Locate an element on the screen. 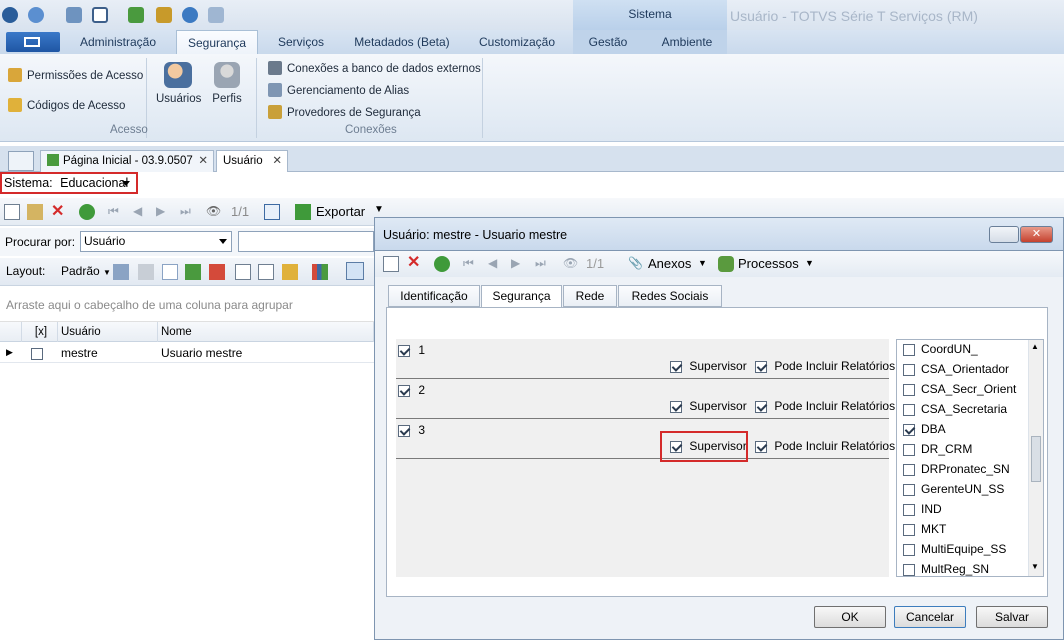 The width and height of the screenshot is (1064, 640). tab-redes-sociais: Redes Sociais is located at coordinates (670, 296).